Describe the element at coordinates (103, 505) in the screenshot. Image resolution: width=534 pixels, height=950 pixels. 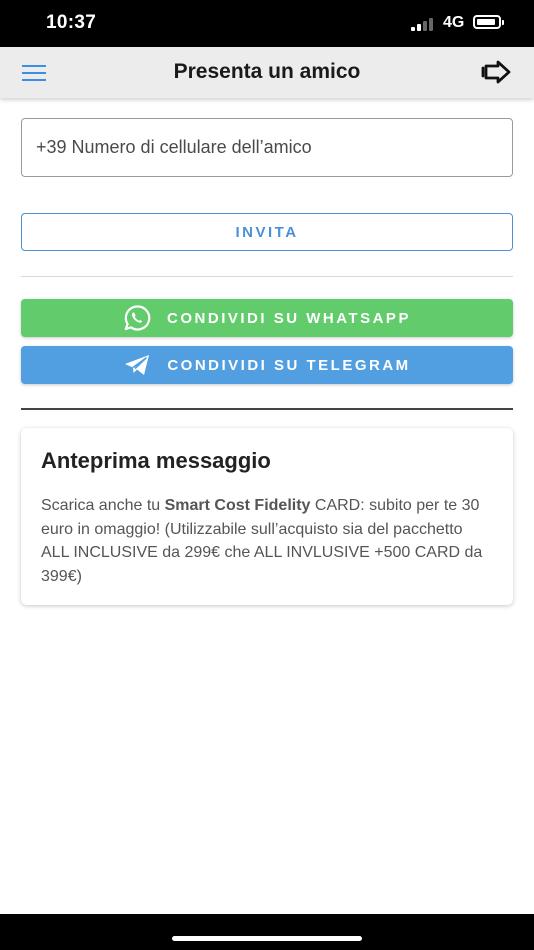
I see `preview-text-start: Scarica anche tu` at that location.